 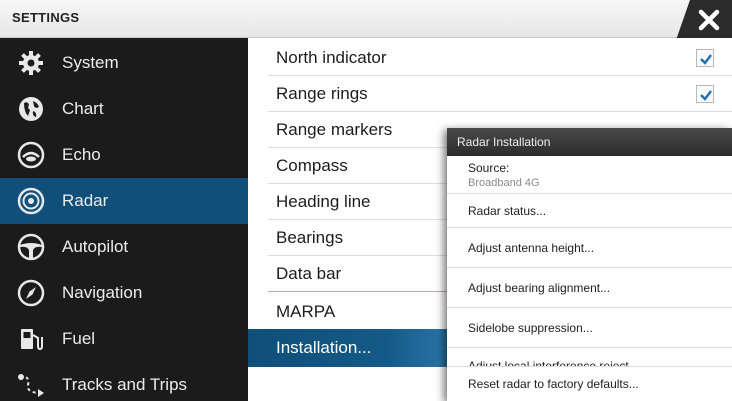 What do you see at coordinates (31, 247) in the screenshot?
I see `steering-wheel-icon` at bounding box center [31, 247].